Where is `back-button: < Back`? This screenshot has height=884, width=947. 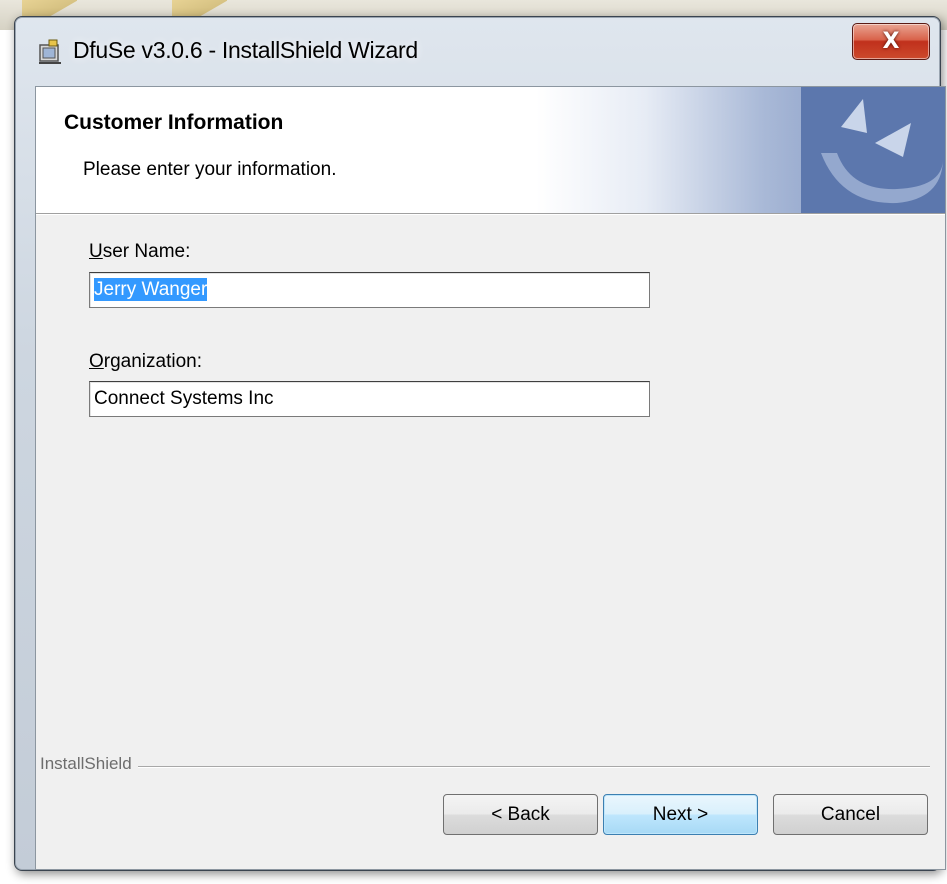 back-button: < Back is located at coordinates (520, 814).